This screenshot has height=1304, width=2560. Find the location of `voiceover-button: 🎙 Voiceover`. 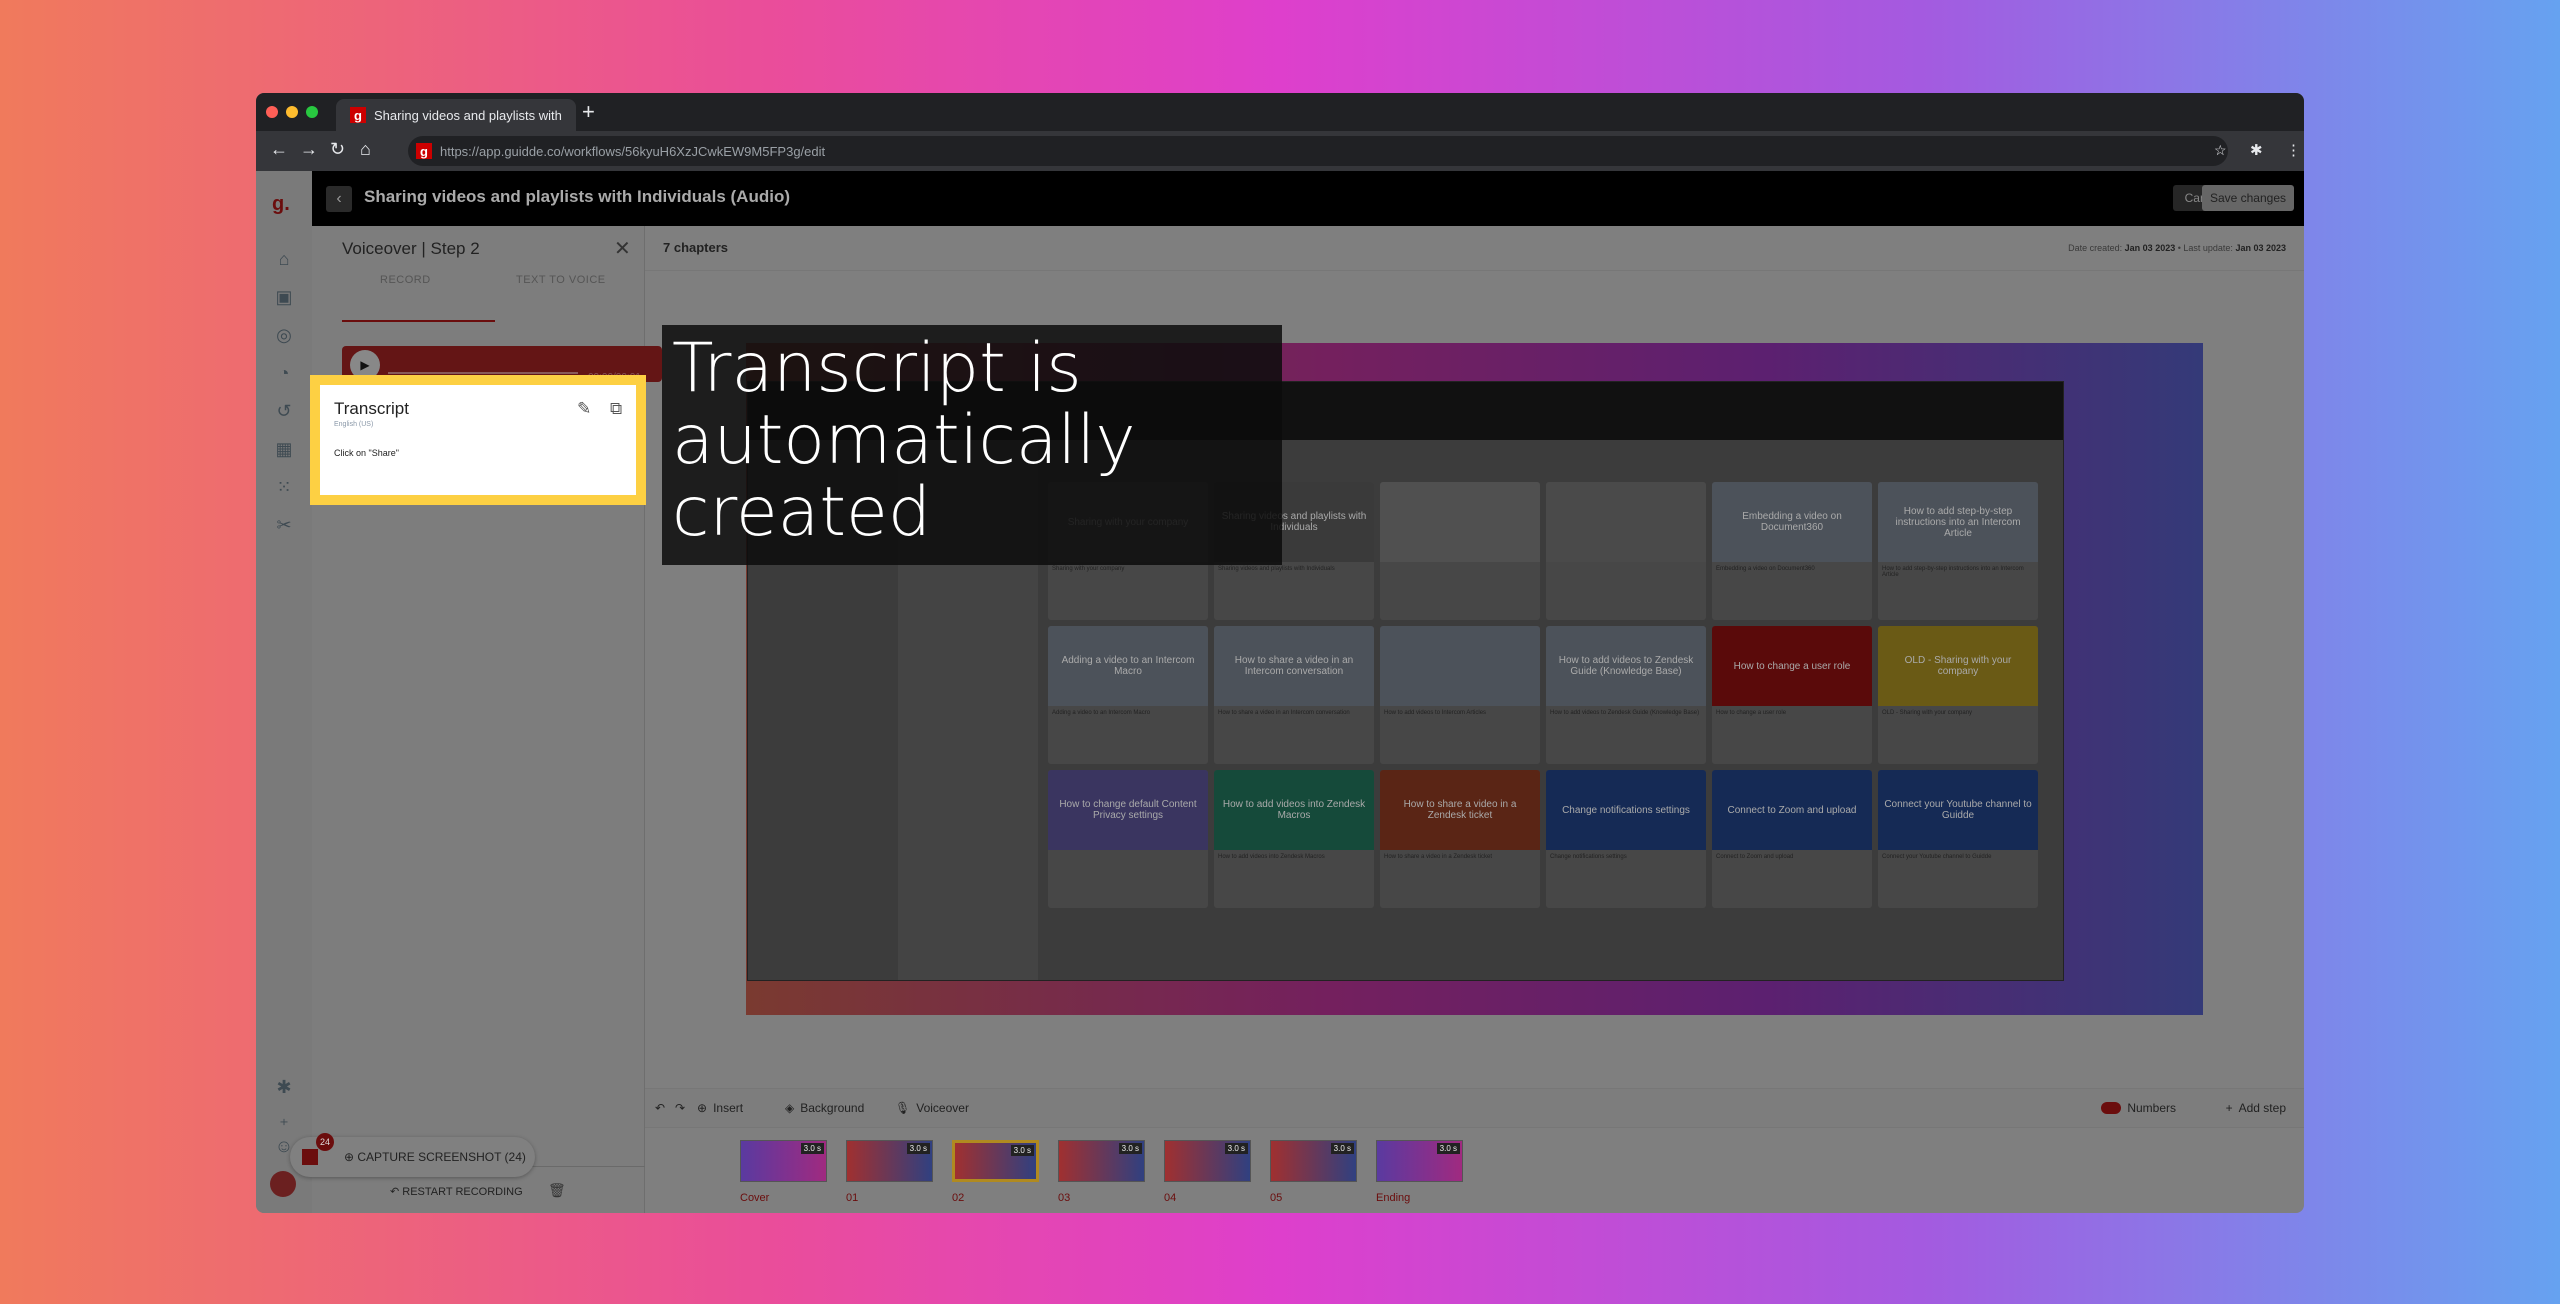

voiceover-button: 🎙 Voiceover is located at coordinates (932, 1108).